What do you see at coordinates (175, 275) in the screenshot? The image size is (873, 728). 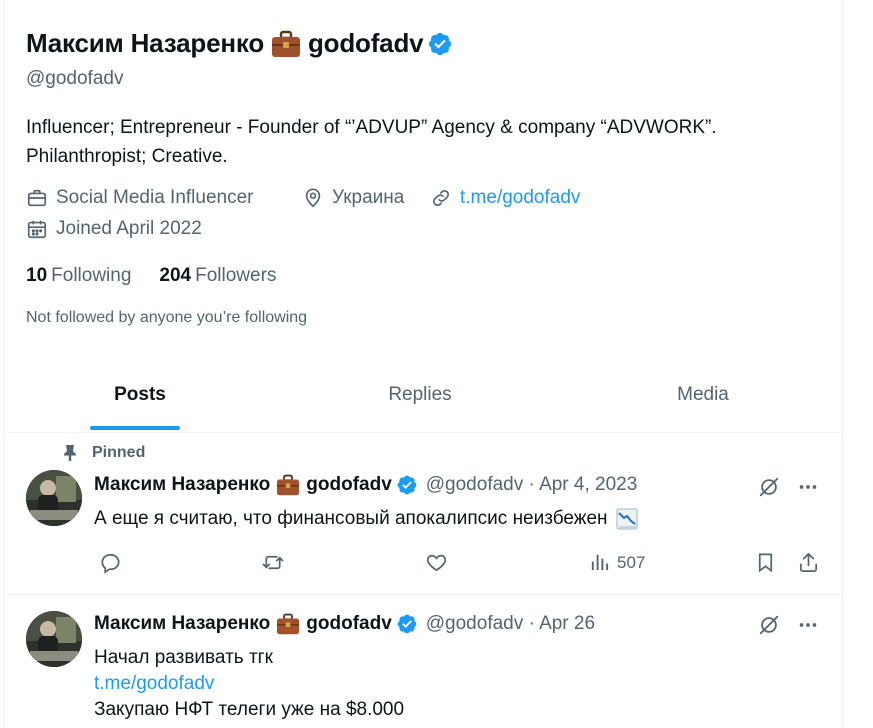 I see `followers-count: 204` at bounding box center [175, 275].